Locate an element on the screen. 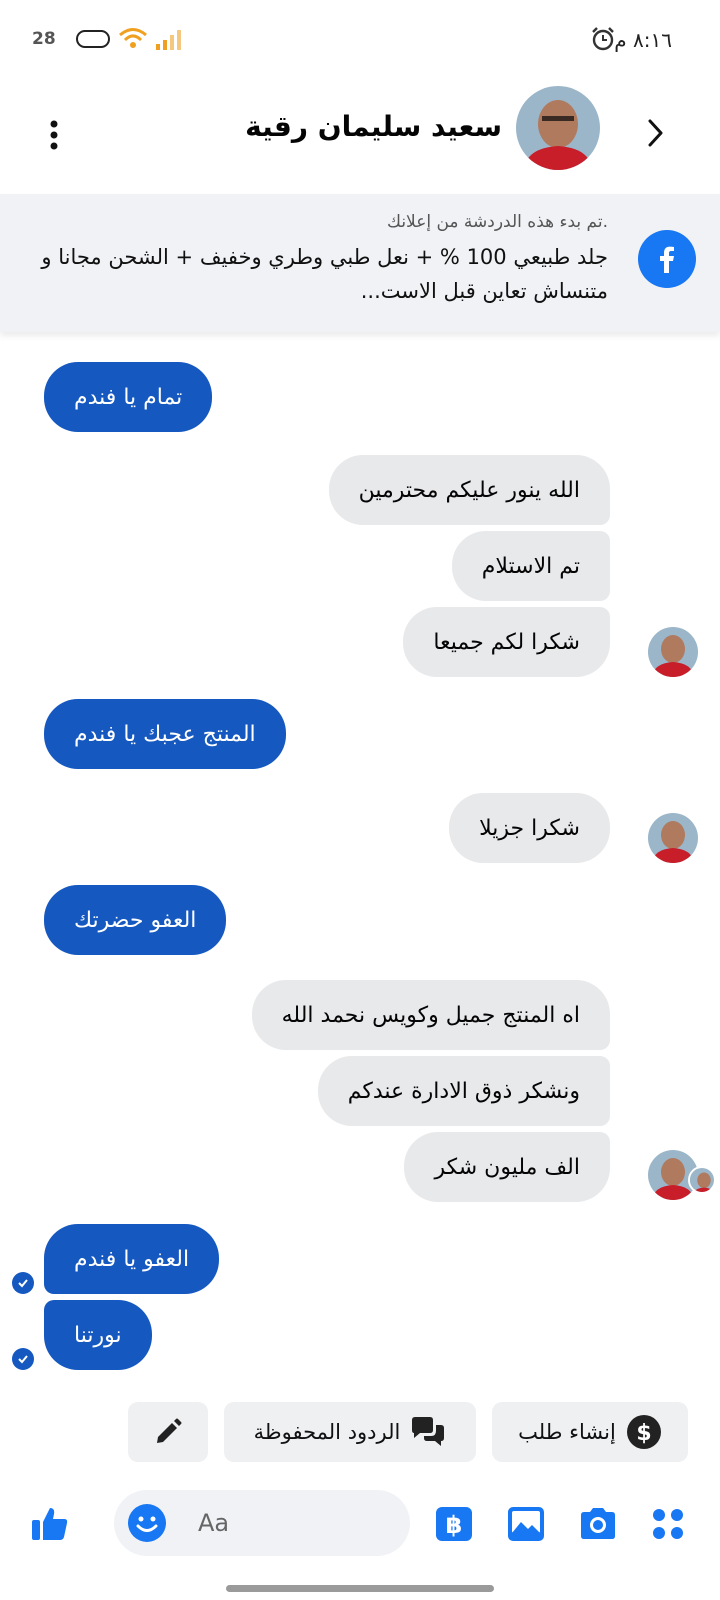 Image resolution: width=720 pixels, height=1600 pixels. camera-button is located at coordinates (598, 1524).